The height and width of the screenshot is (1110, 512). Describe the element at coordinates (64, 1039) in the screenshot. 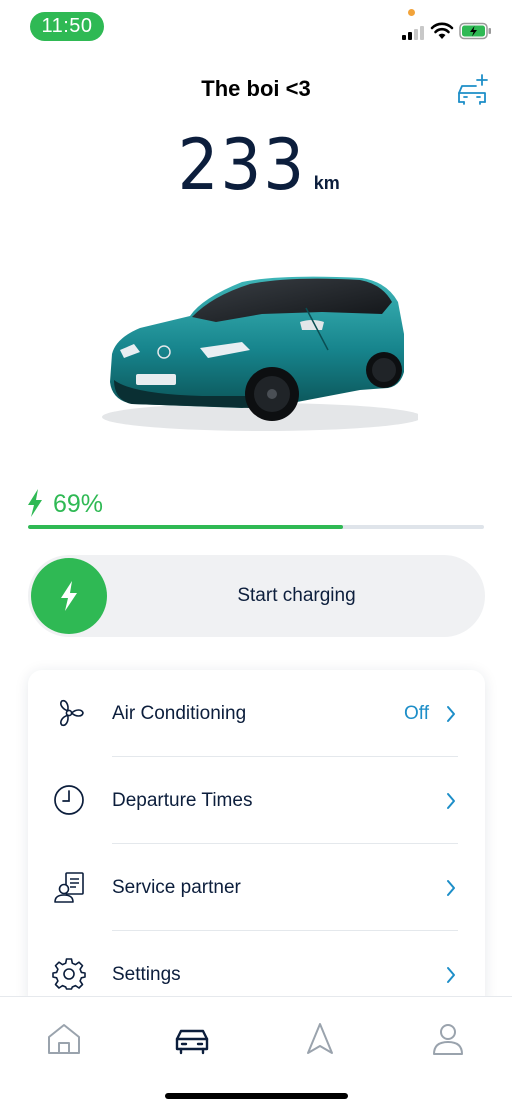

I see `home-icon` at that location.